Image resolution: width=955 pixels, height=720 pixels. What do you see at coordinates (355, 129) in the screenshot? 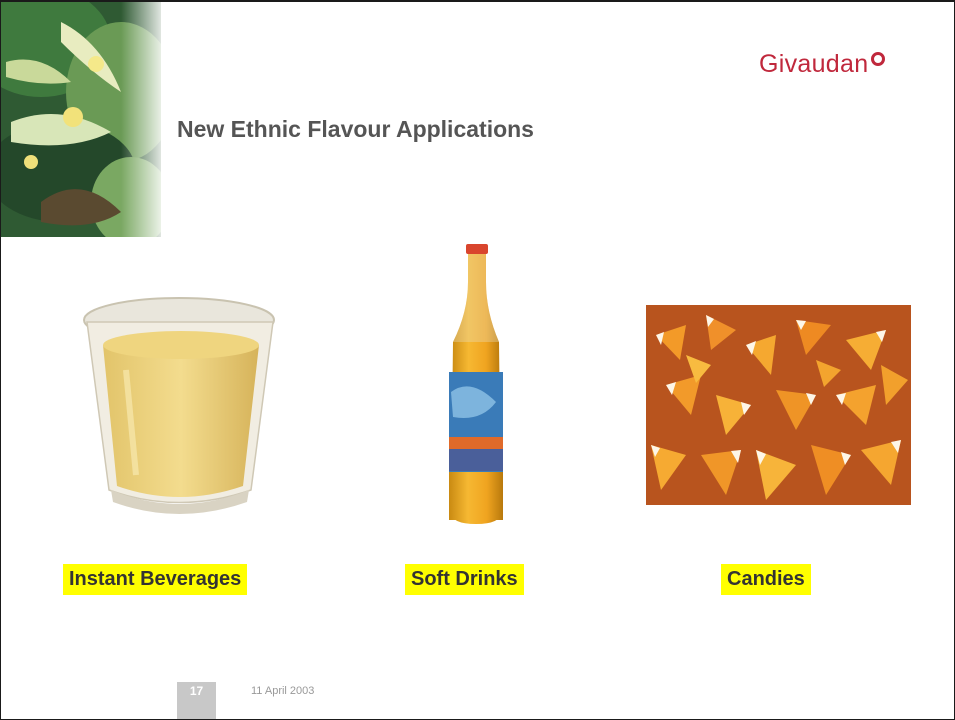
I see `slide-title: New Ethnic Flavour Applications` at bounding box center [355, 129].